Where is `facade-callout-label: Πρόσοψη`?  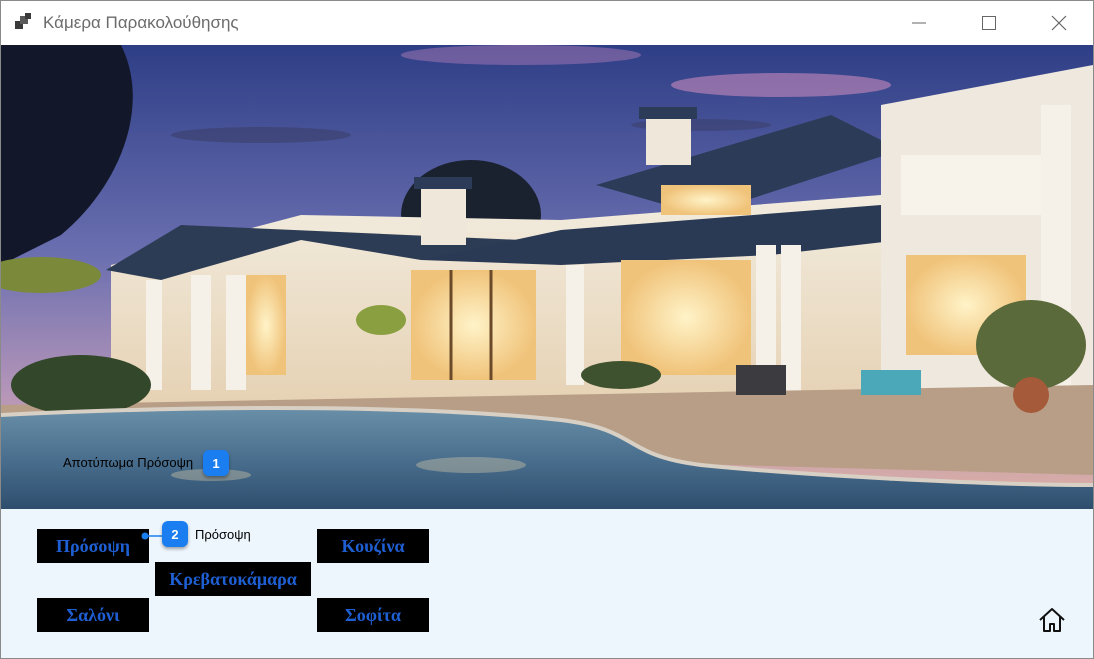 facade-callout-label: Πρόσοψη is located at coordinates (223, 534).